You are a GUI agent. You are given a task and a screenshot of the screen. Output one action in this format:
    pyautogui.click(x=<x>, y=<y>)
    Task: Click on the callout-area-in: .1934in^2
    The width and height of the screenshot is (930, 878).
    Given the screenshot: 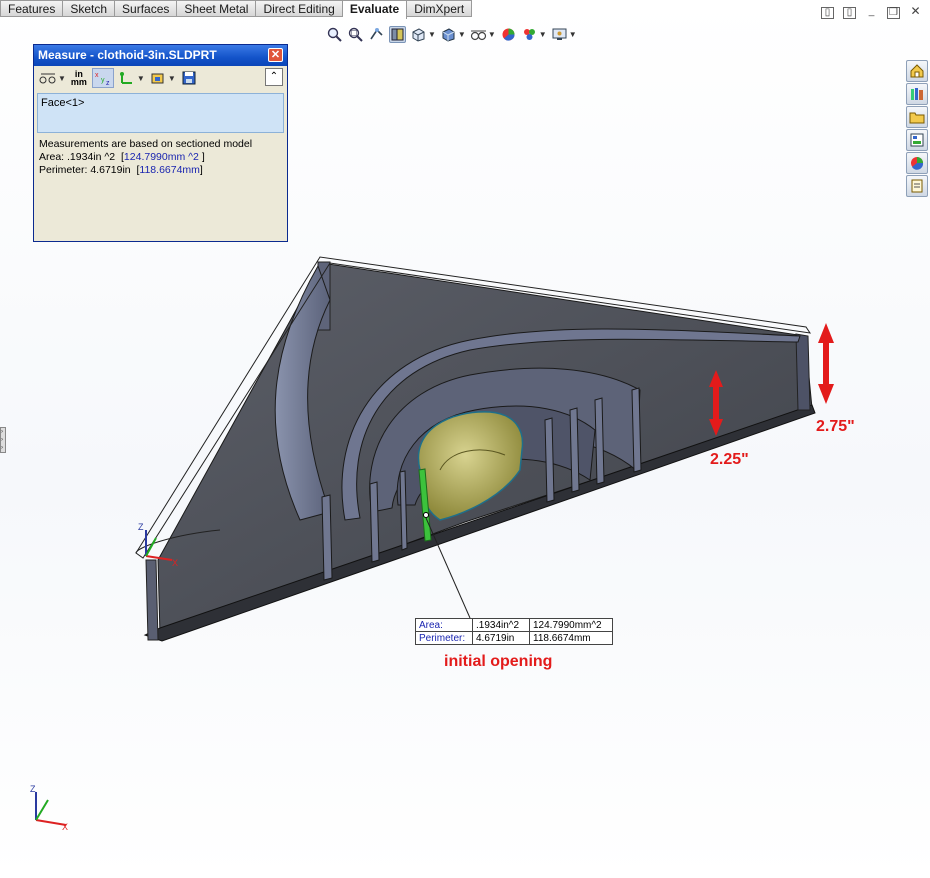 What is the action you would take?
    pyautogui.click(x=501, y=625)
    